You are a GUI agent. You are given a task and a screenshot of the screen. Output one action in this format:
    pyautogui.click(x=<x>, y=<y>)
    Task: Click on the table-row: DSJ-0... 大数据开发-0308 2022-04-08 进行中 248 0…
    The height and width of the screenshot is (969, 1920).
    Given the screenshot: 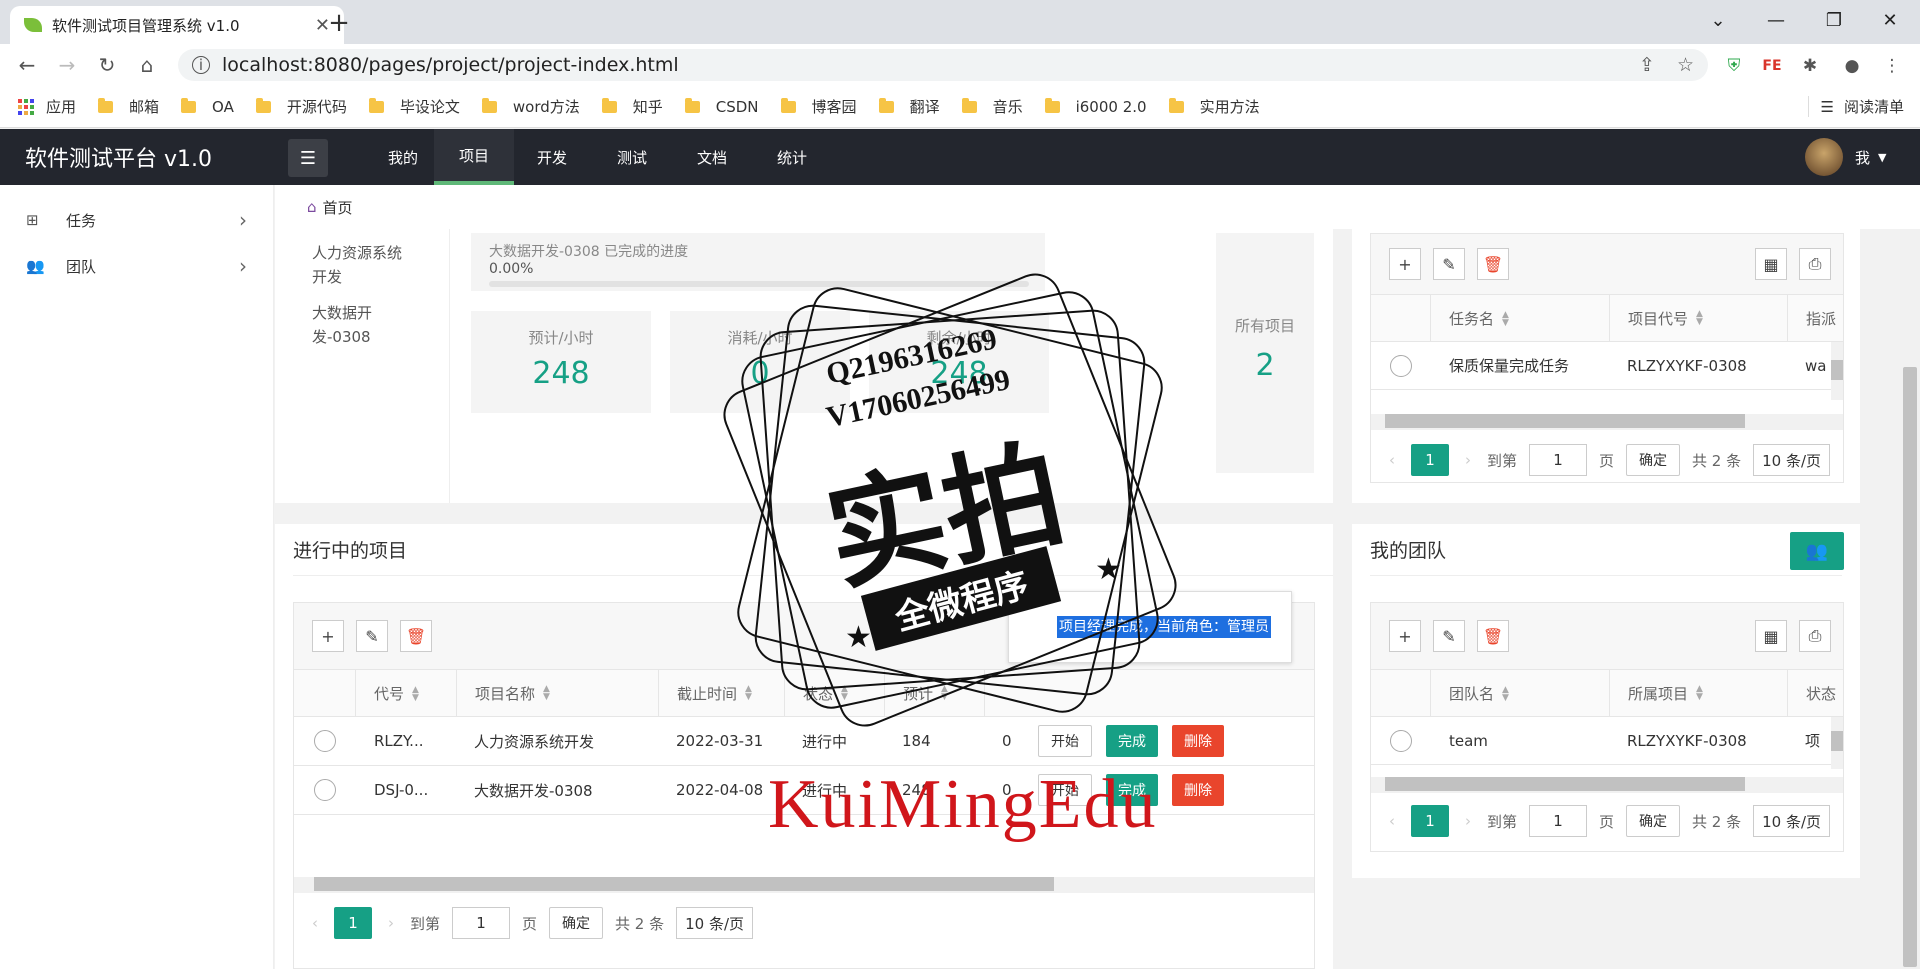 What is the action you would take?
    pyautogui.click(x=804, y=790)
    